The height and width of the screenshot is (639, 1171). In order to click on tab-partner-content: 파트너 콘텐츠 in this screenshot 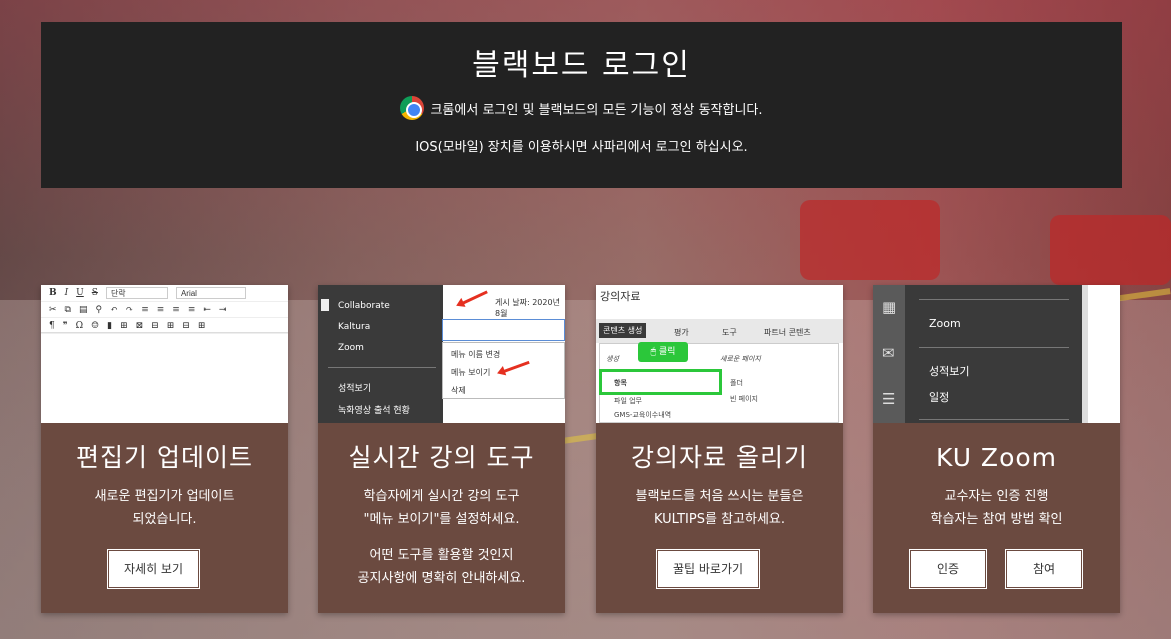, I will do `click(787, 332)`.